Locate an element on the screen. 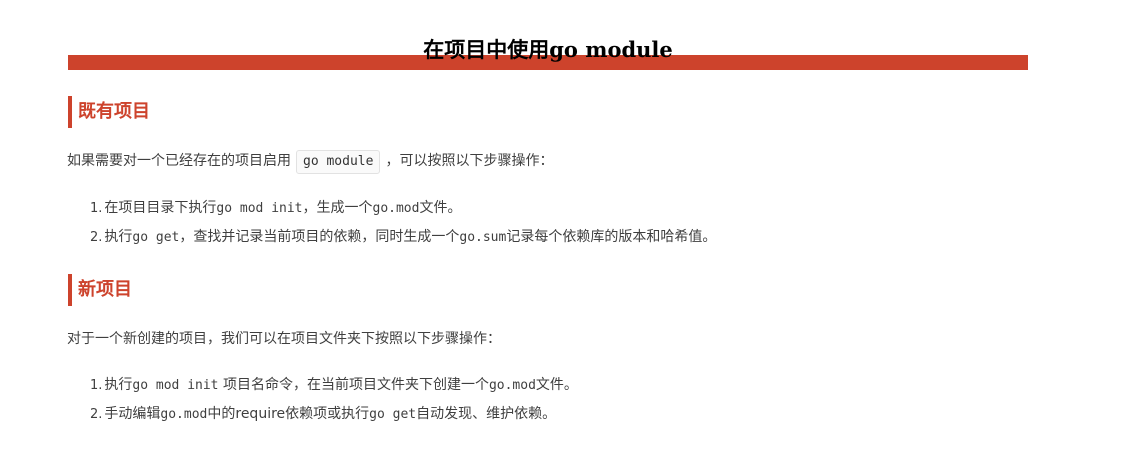  step-text: 中的require依赖项或执行 is located at coordinates (288, 414).